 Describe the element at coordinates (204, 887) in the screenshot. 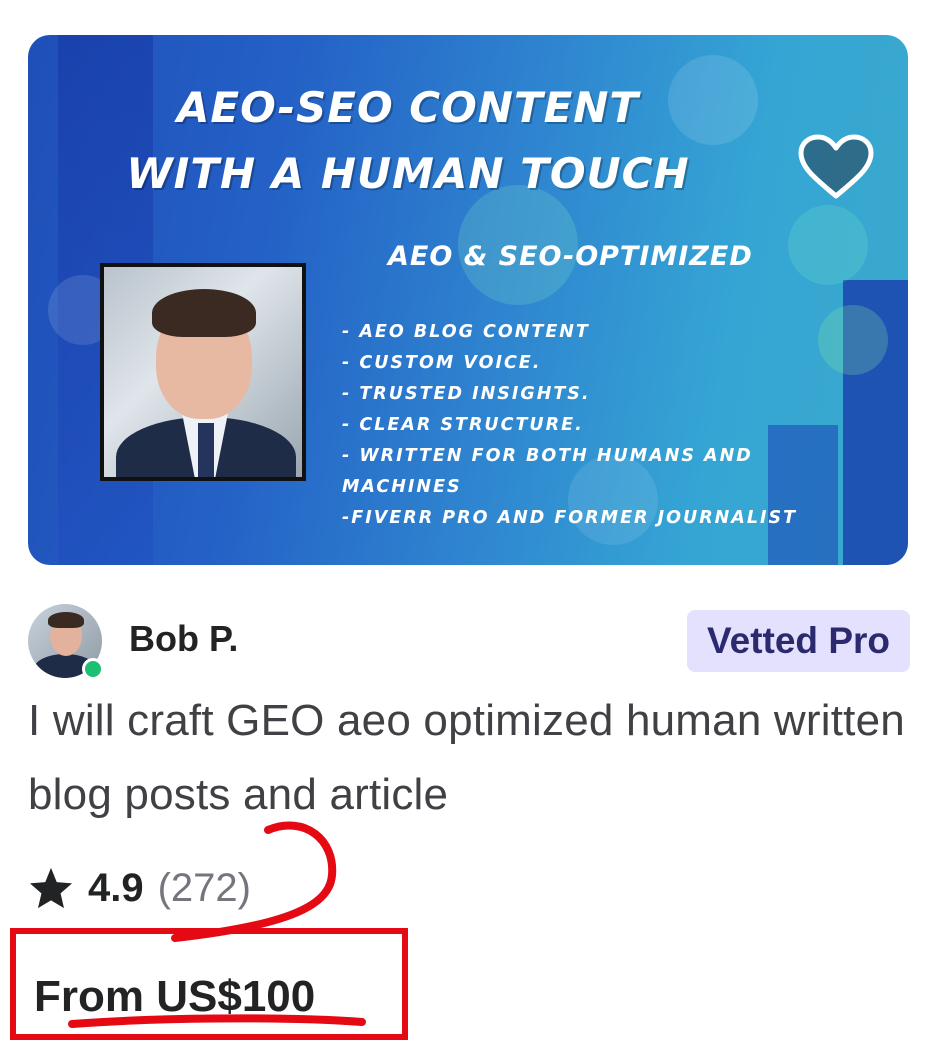

I see `review-count: (272)` at that location.